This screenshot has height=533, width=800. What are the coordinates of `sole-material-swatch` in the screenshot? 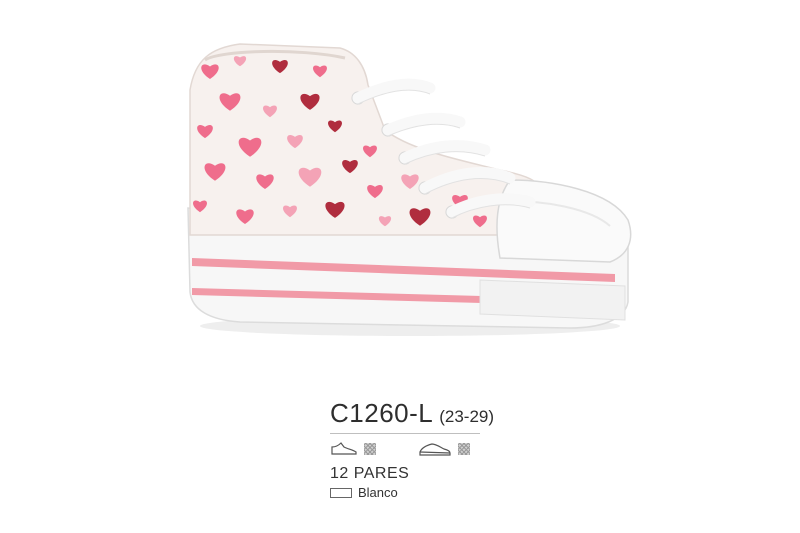 It's located at (464, 449).